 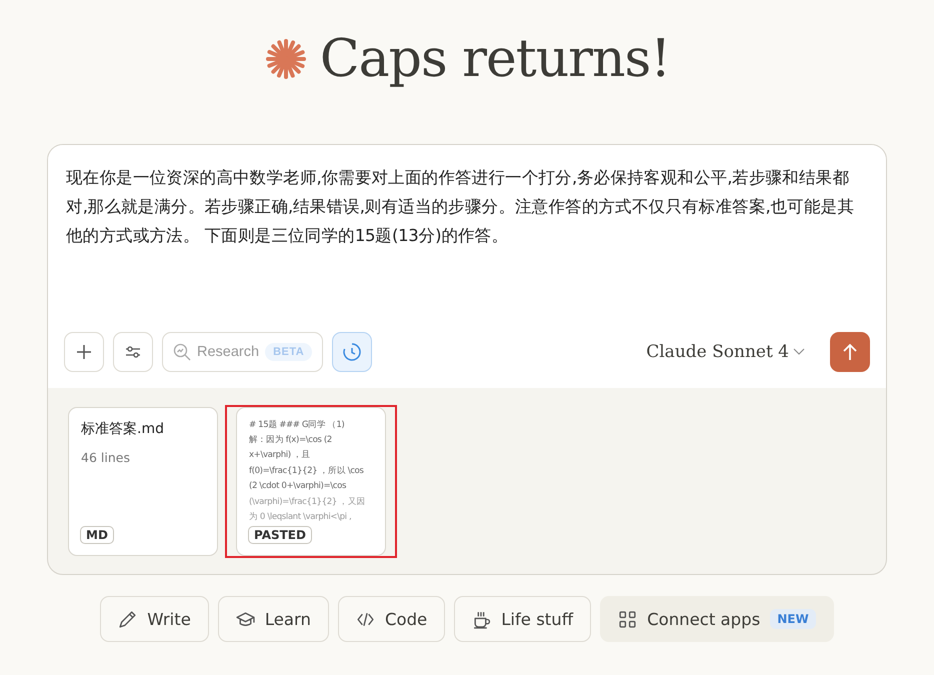 I want to click on pencil-icon, so click(x=128, y=619).